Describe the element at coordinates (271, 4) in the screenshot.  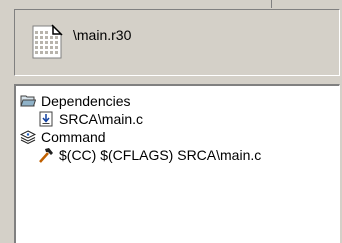
I see `pane-separator-line` at that location.